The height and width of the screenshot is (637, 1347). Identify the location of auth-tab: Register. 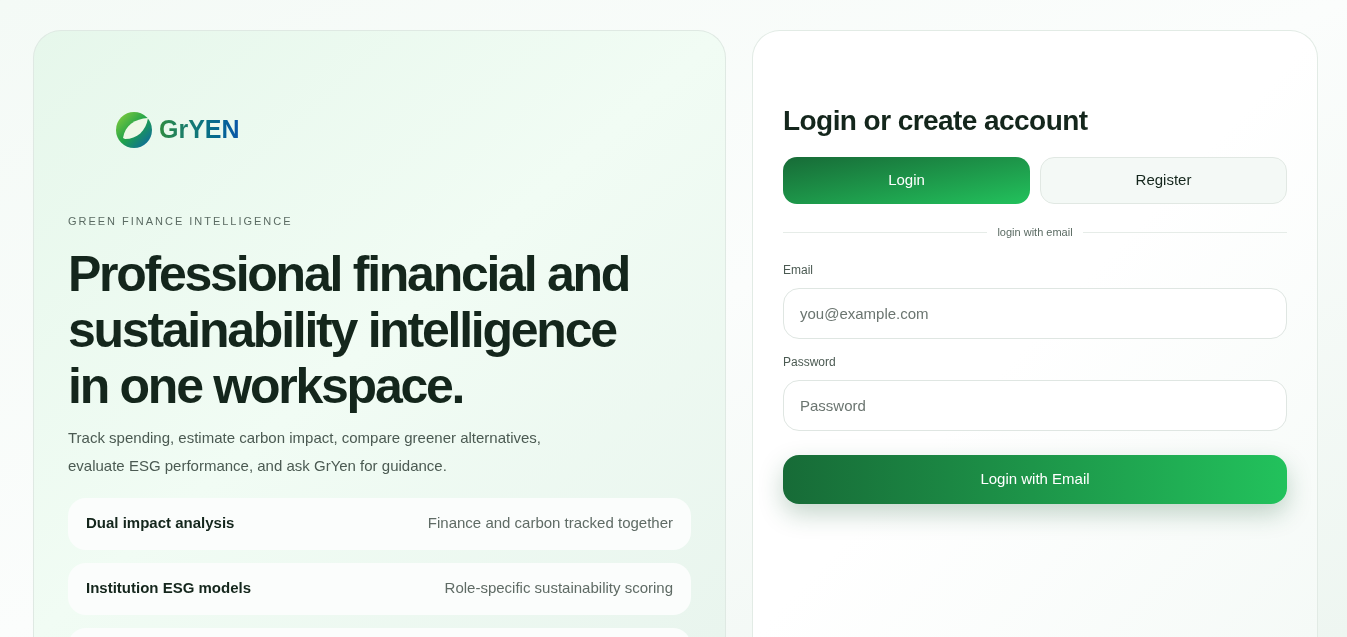
(1163, 180).